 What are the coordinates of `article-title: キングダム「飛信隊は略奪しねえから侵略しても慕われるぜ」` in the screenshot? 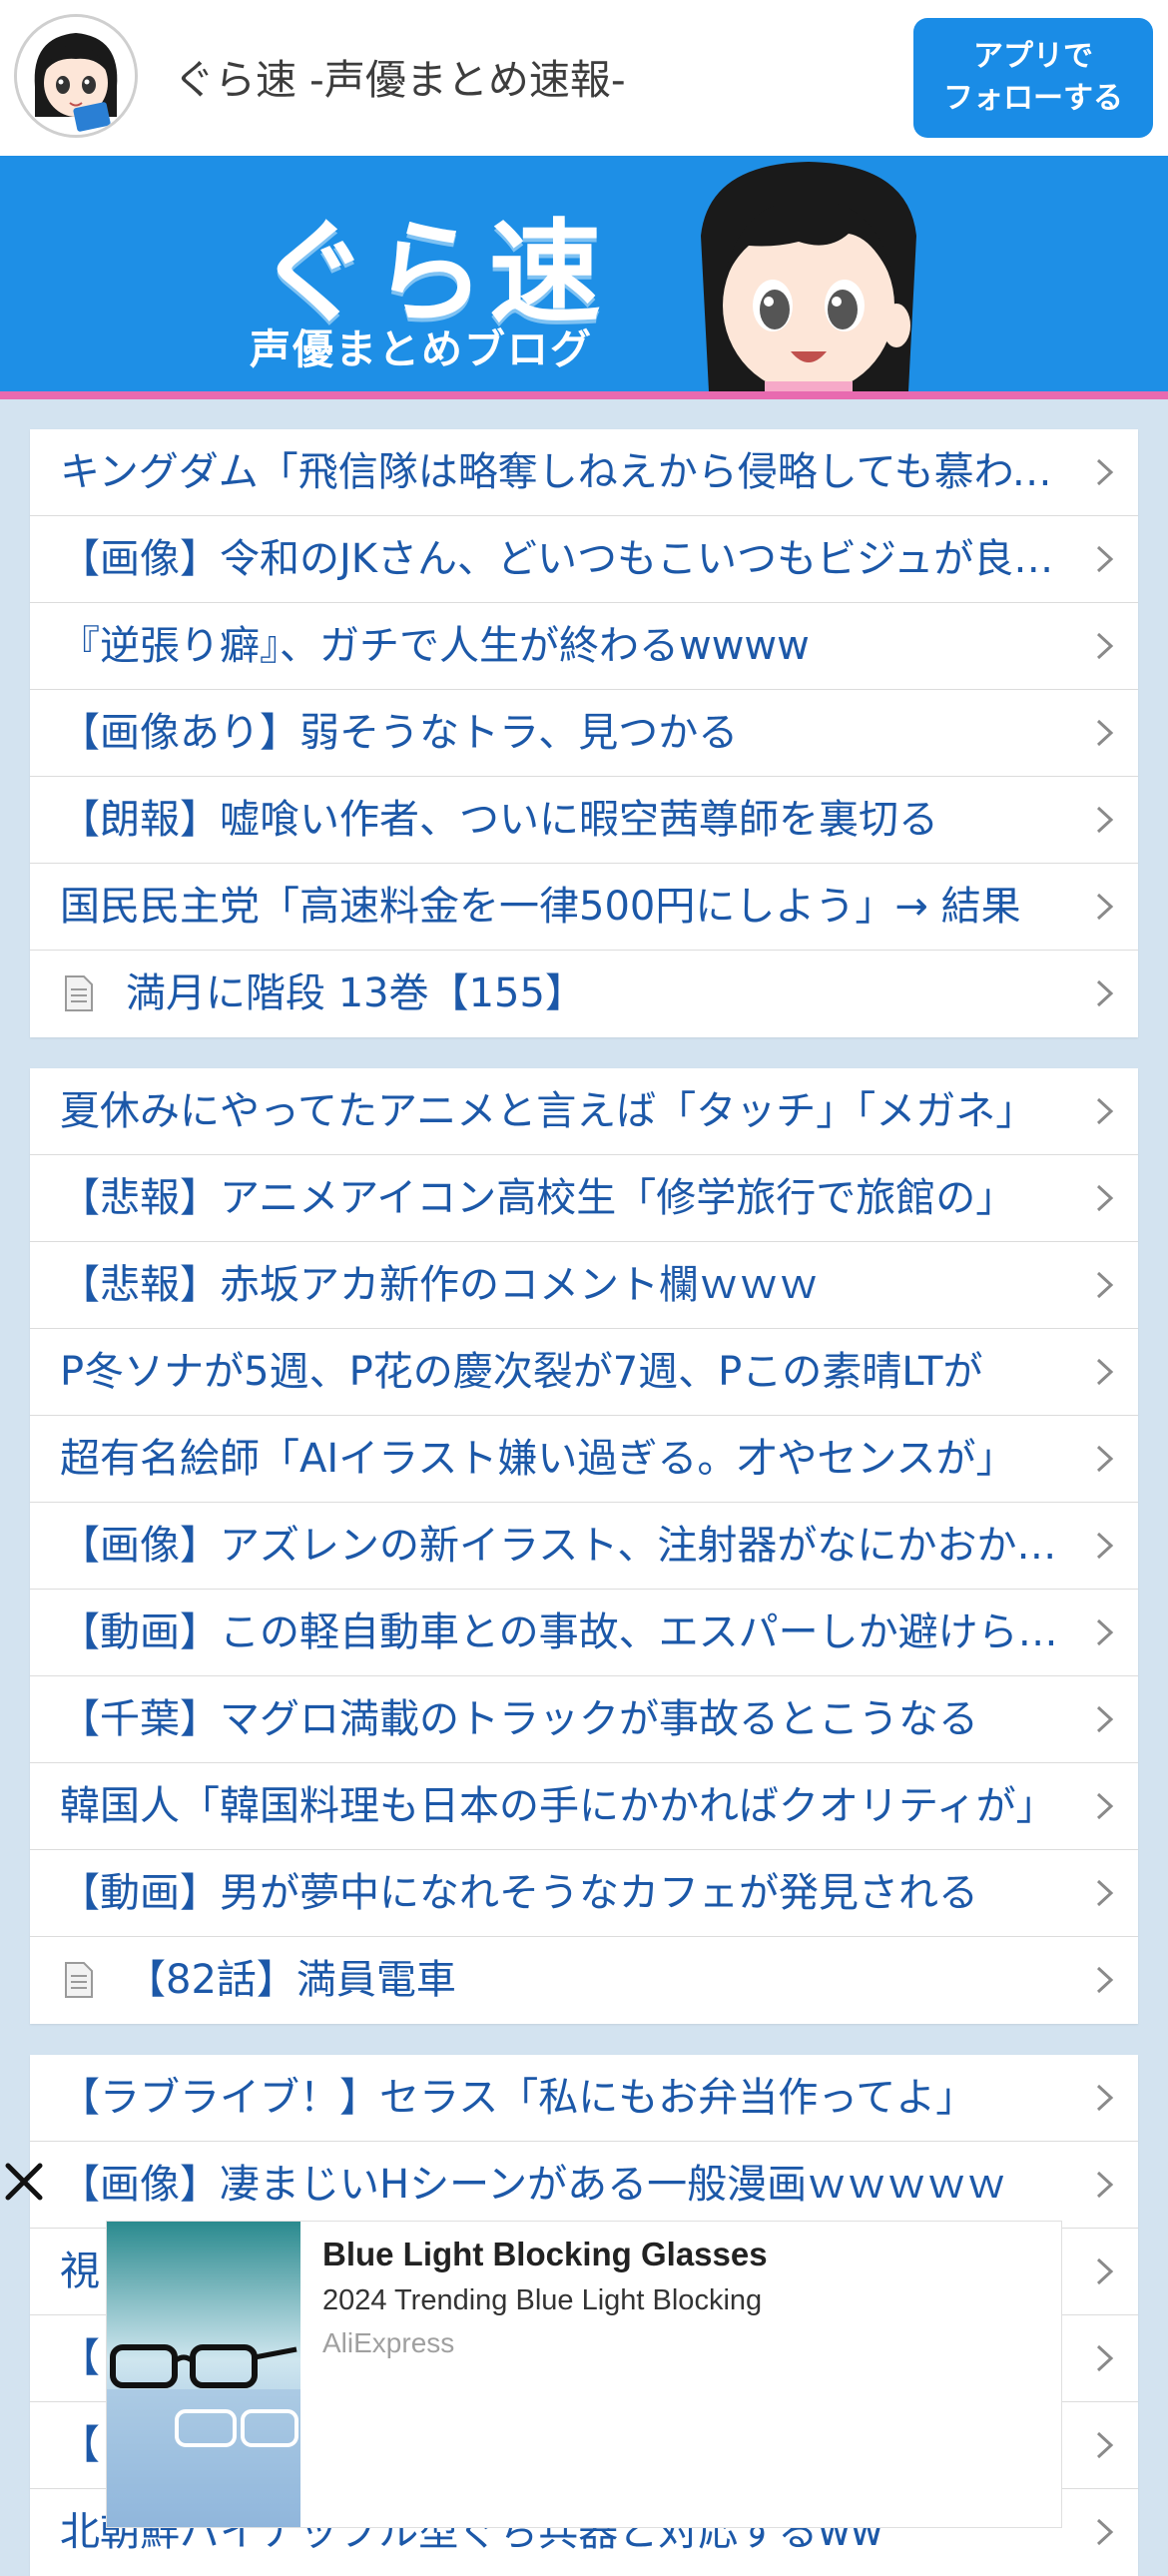 It's located at (564, 472).